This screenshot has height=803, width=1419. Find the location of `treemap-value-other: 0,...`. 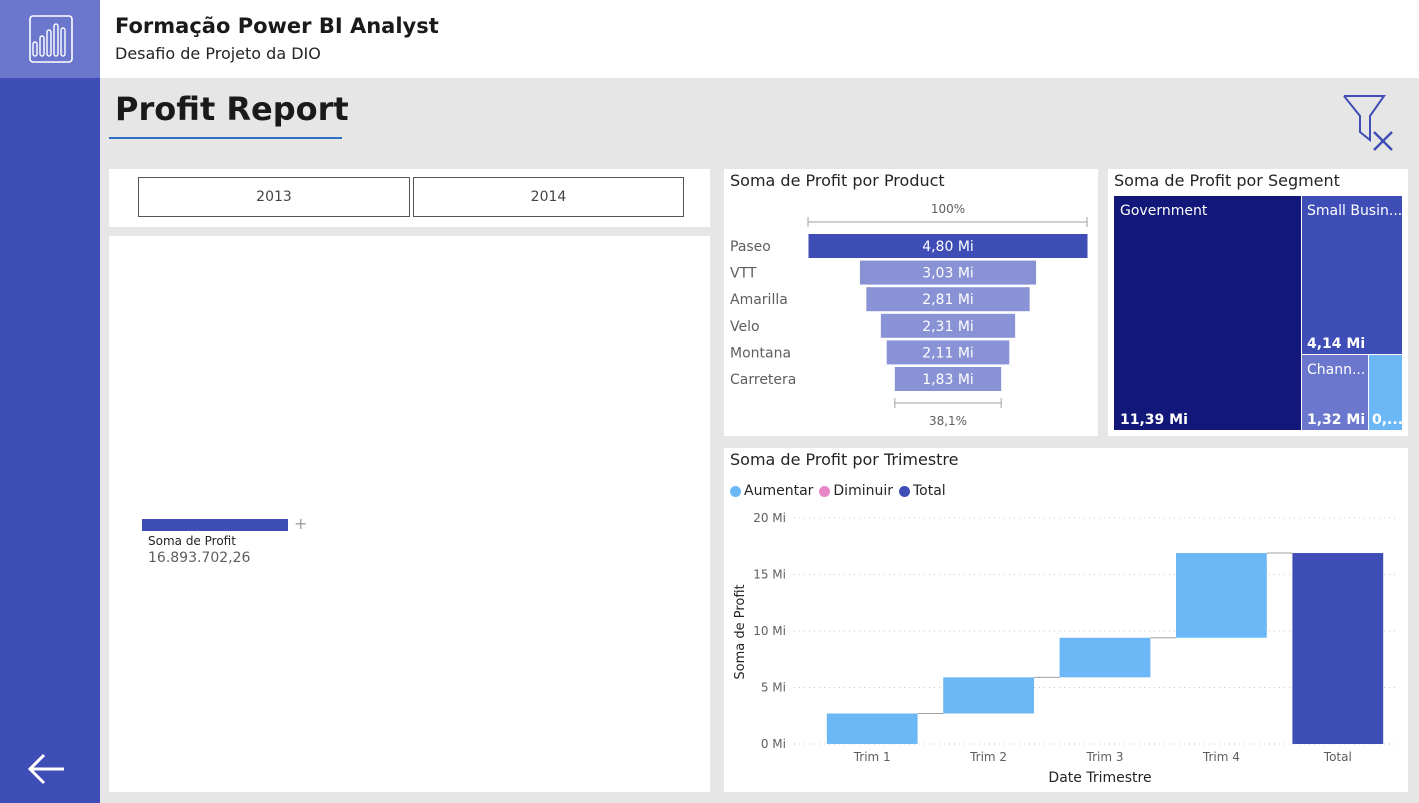

treemap-value-other: 0,... is located at coordinates (1387, 420).